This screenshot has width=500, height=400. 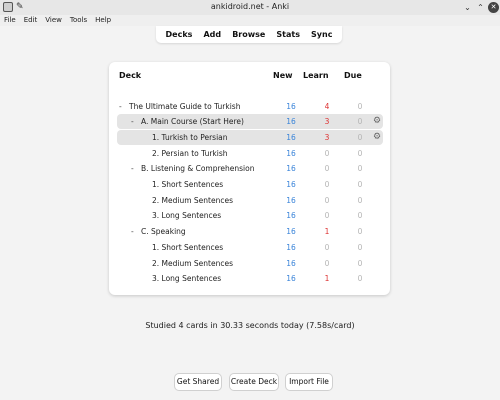 I want to click on deck-name: C. Speaking, so click(x=163, y=231).